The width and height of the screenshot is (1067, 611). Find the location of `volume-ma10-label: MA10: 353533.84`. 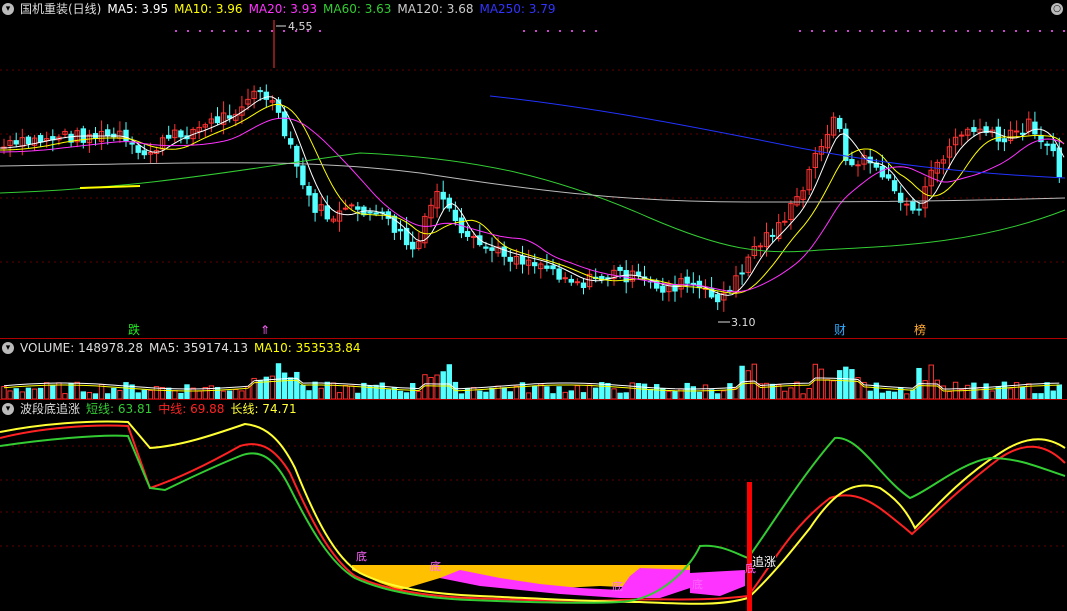

volume-ma10-label: MA10: 353533.84 is located at coordinates (307, 348).